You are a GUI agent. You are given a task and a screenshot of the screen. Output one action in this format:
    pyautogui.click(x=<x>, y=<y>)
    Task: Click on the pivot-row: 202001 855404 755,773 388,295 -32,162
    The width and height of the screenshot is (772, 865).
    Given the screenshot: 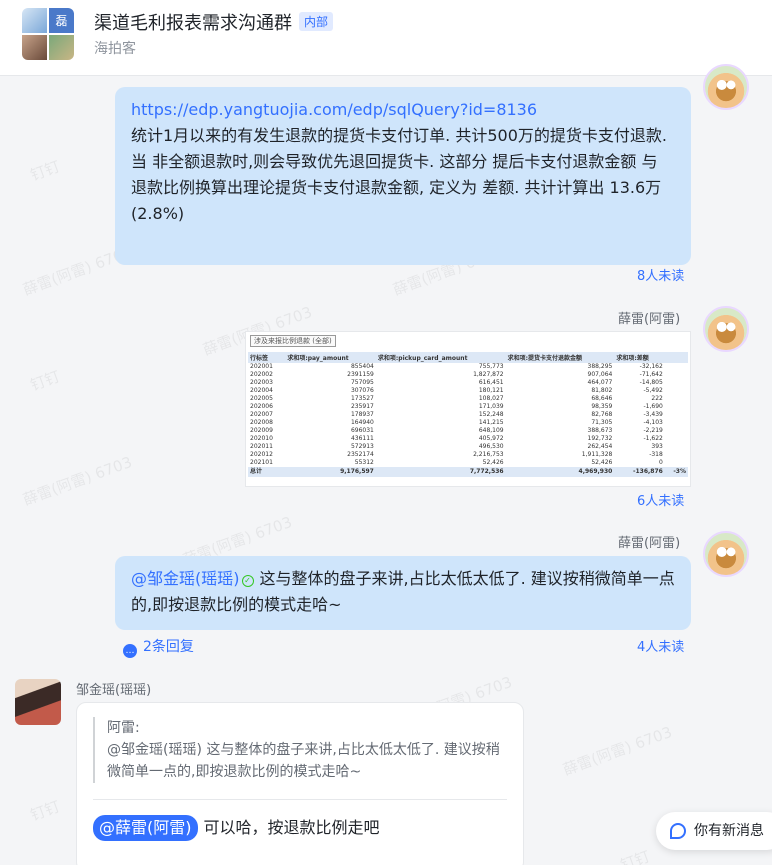 What is the action you would take?
    pyautogui.click(x=456, y=366)
    